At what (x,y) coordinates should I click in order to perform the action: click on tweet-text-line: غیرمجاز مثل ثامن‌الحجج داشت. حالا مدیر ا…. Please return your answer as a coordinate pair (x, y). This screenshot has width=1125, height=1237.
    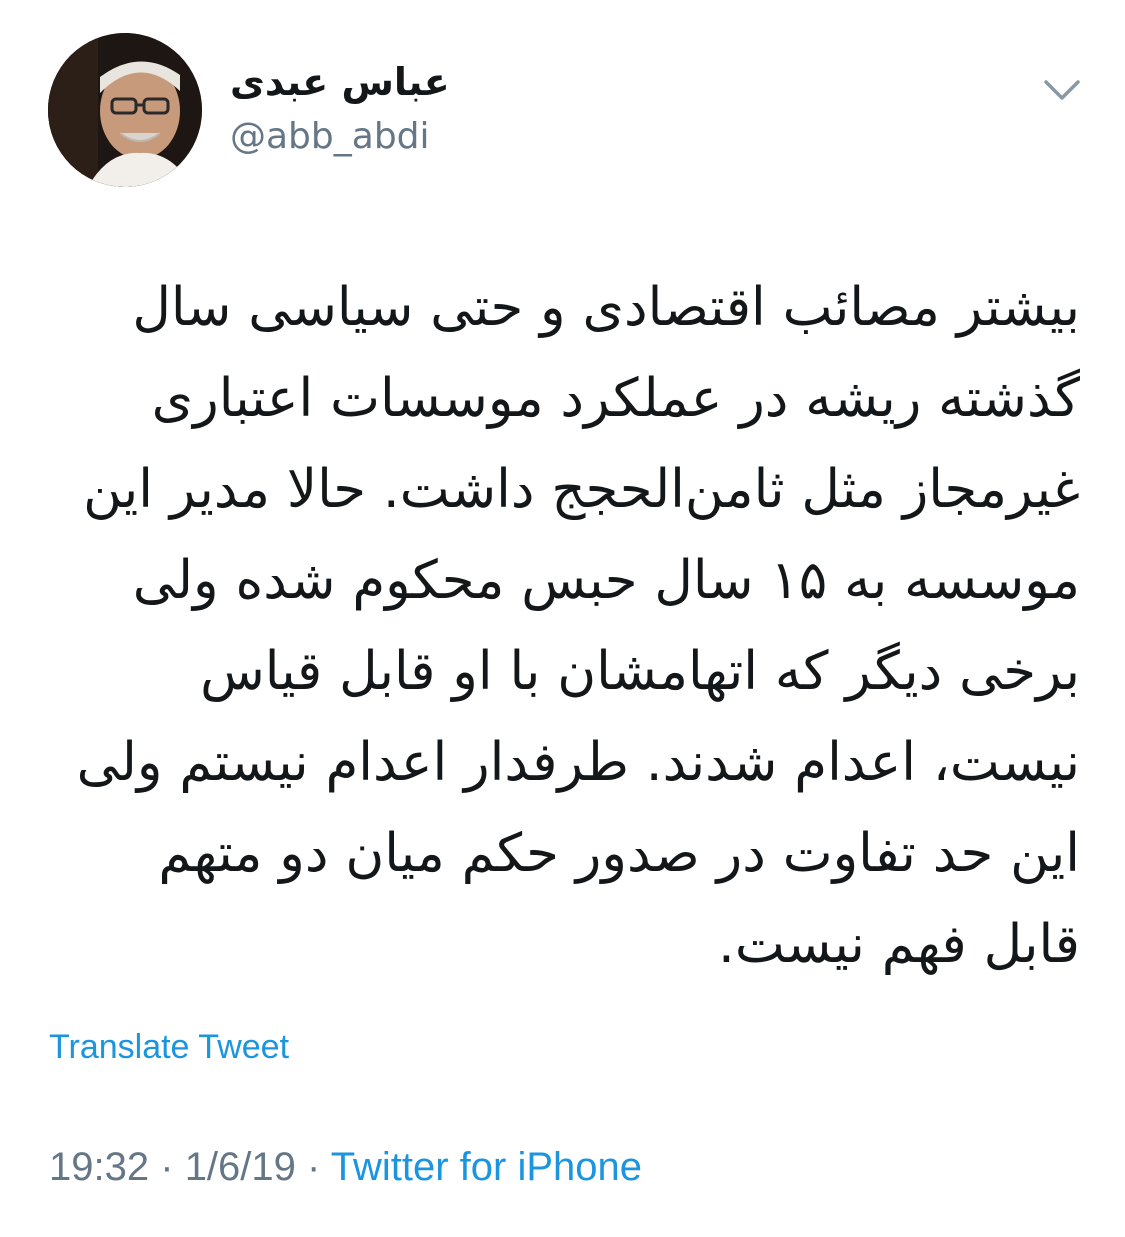
    Looking at the image, I should click on (581, 489).